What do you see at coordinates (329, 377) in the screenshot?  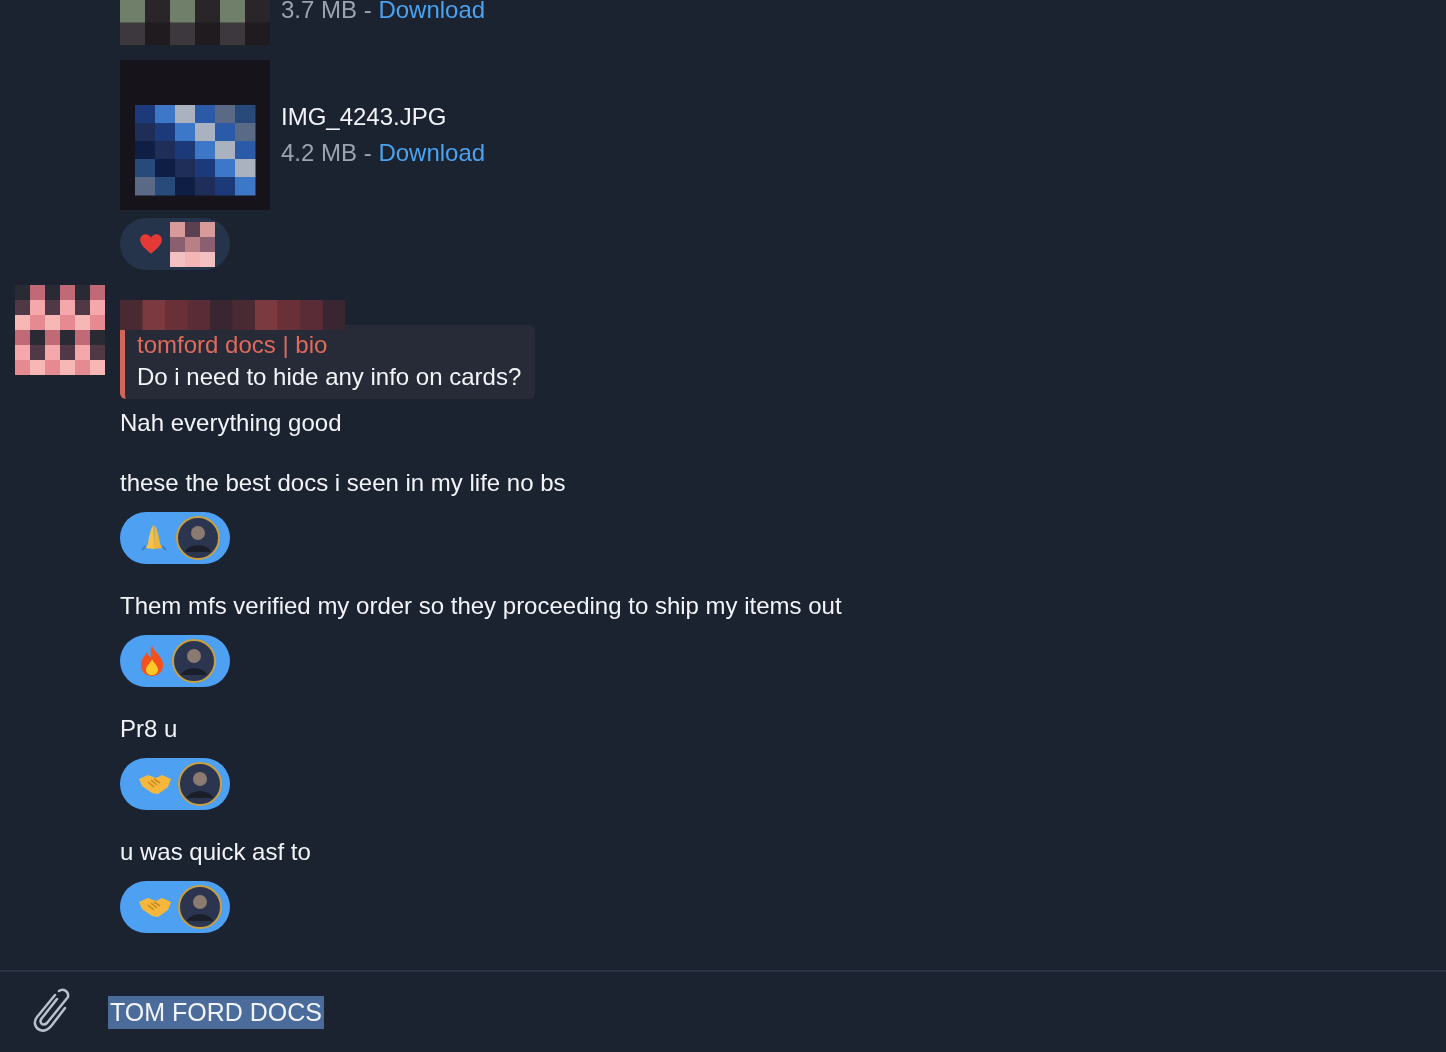 I see `reply-text: Do i need to hide any info on cards?` at bounding box center [329, 377].